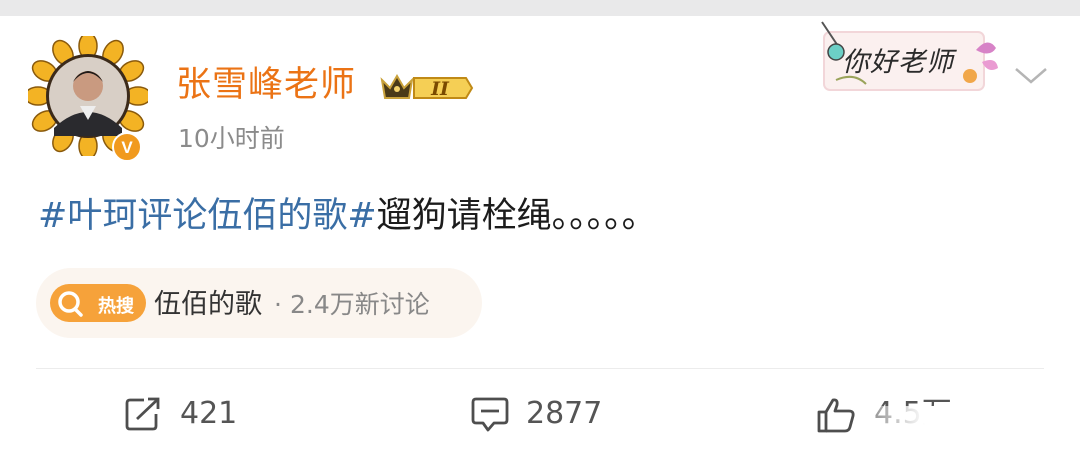 The image size is (1080, 455). I want to click on comment-icon, so click(490, 414).